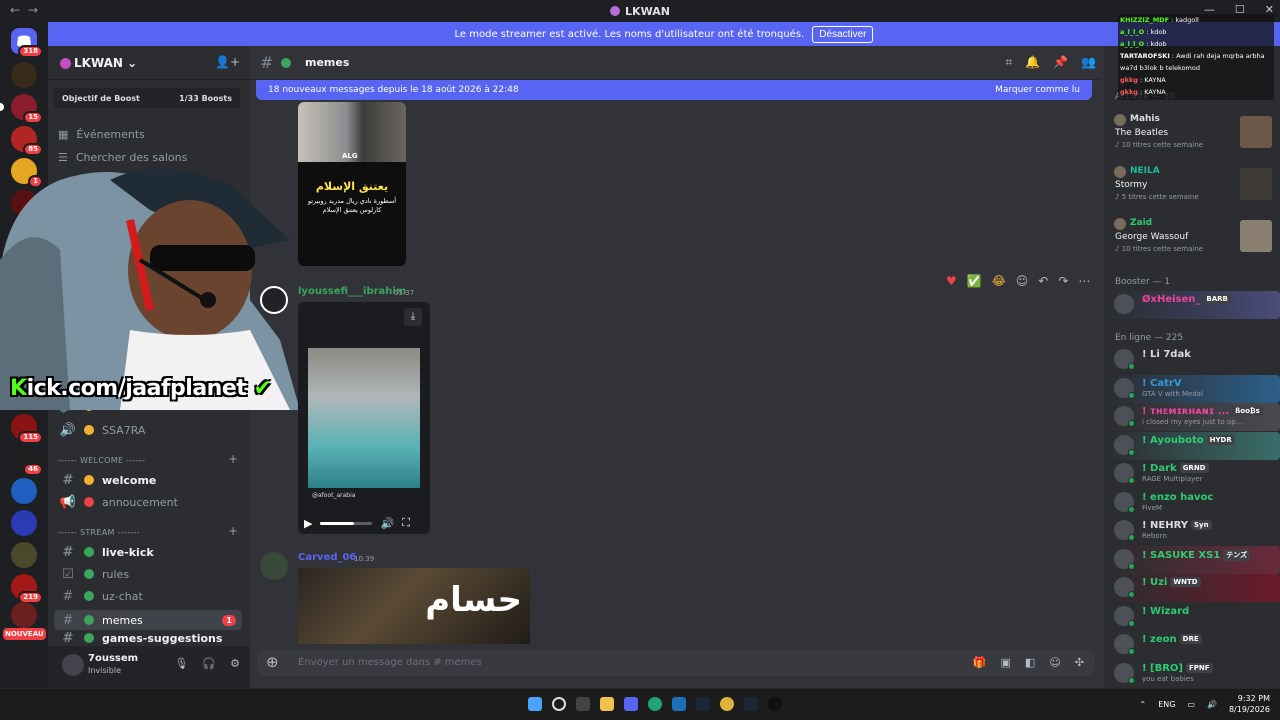 This screenshot has width=1280, height=720. I want to click on upload-plus-icon: ⊕, so click(272, 662).